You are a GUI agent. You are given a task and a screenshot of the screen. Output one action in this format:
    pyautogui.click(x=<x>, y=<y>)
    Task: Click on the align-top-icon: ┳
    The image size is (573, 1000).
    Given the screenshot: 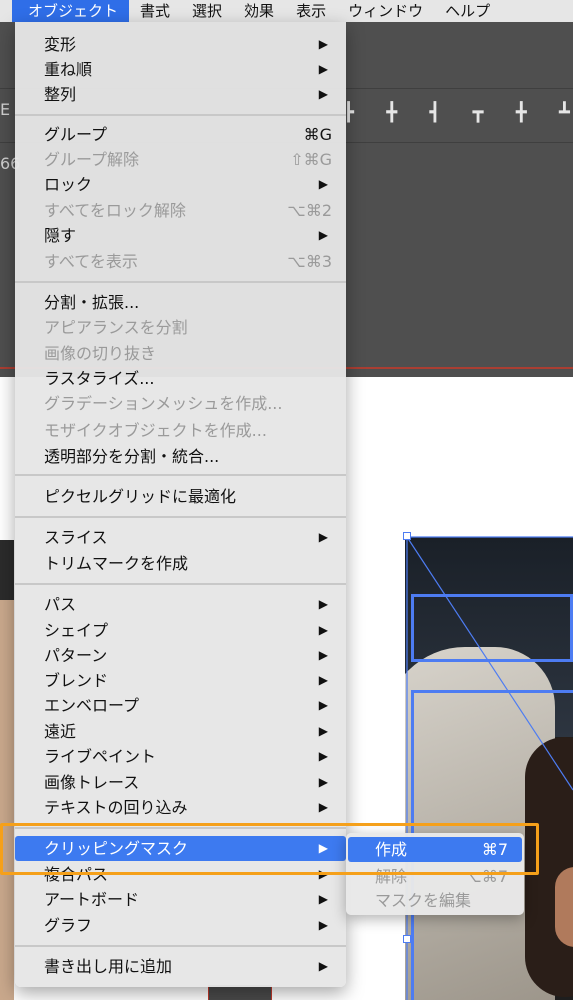 What is the action you would take?
    pyautogui.click(x=478, y=113)
    